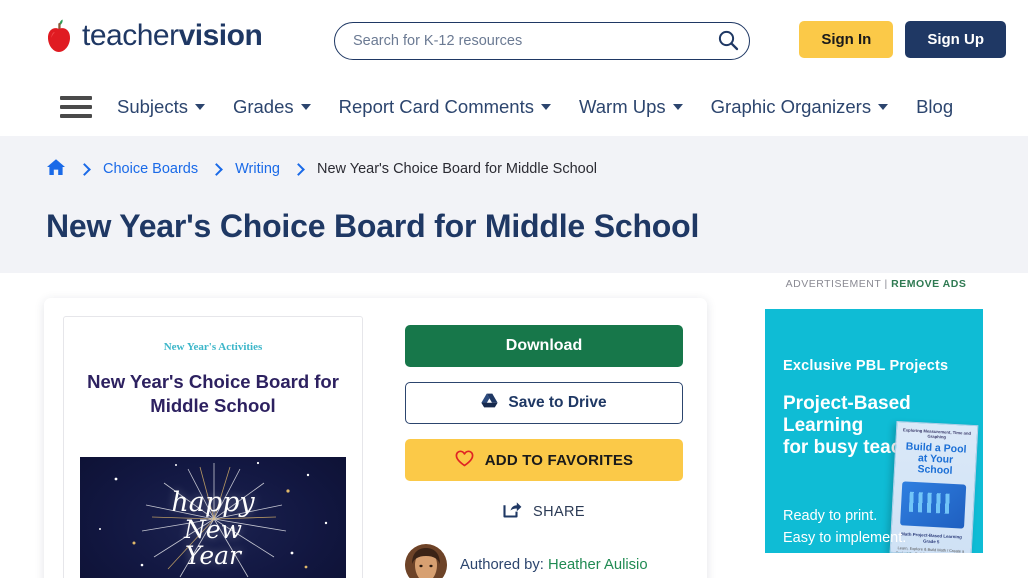 Image resolution: width=1028 pixels, height=578 pixels. I want to click on logo-text-bold: vision, so click(220, 35).